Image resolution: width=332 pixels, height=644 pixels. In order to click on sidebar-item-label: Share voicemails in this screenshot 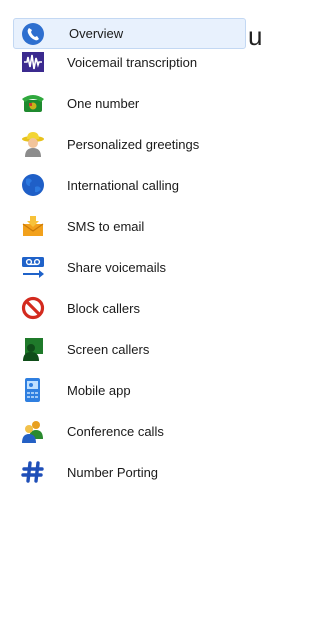, I will do `click(116, 267)`.